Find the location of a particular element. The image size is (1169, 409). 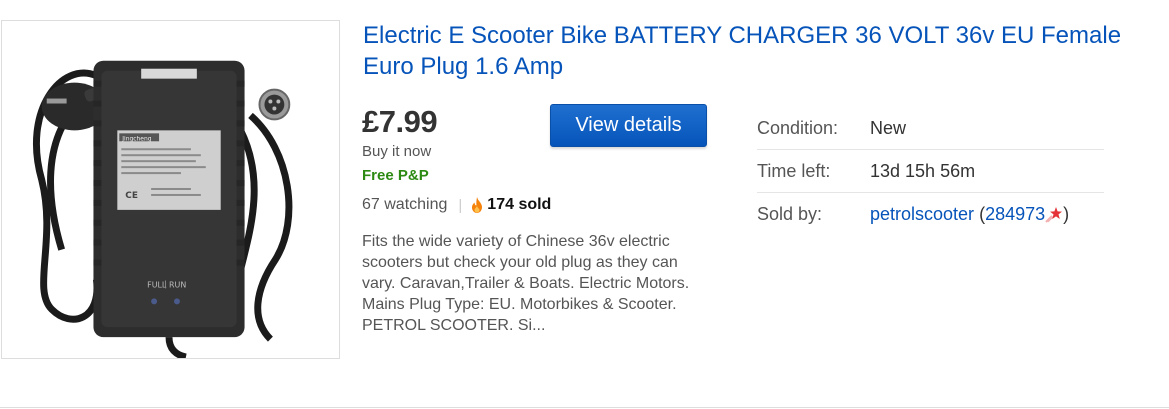

item-price: £7.99 is located at coordinates (400, 121).